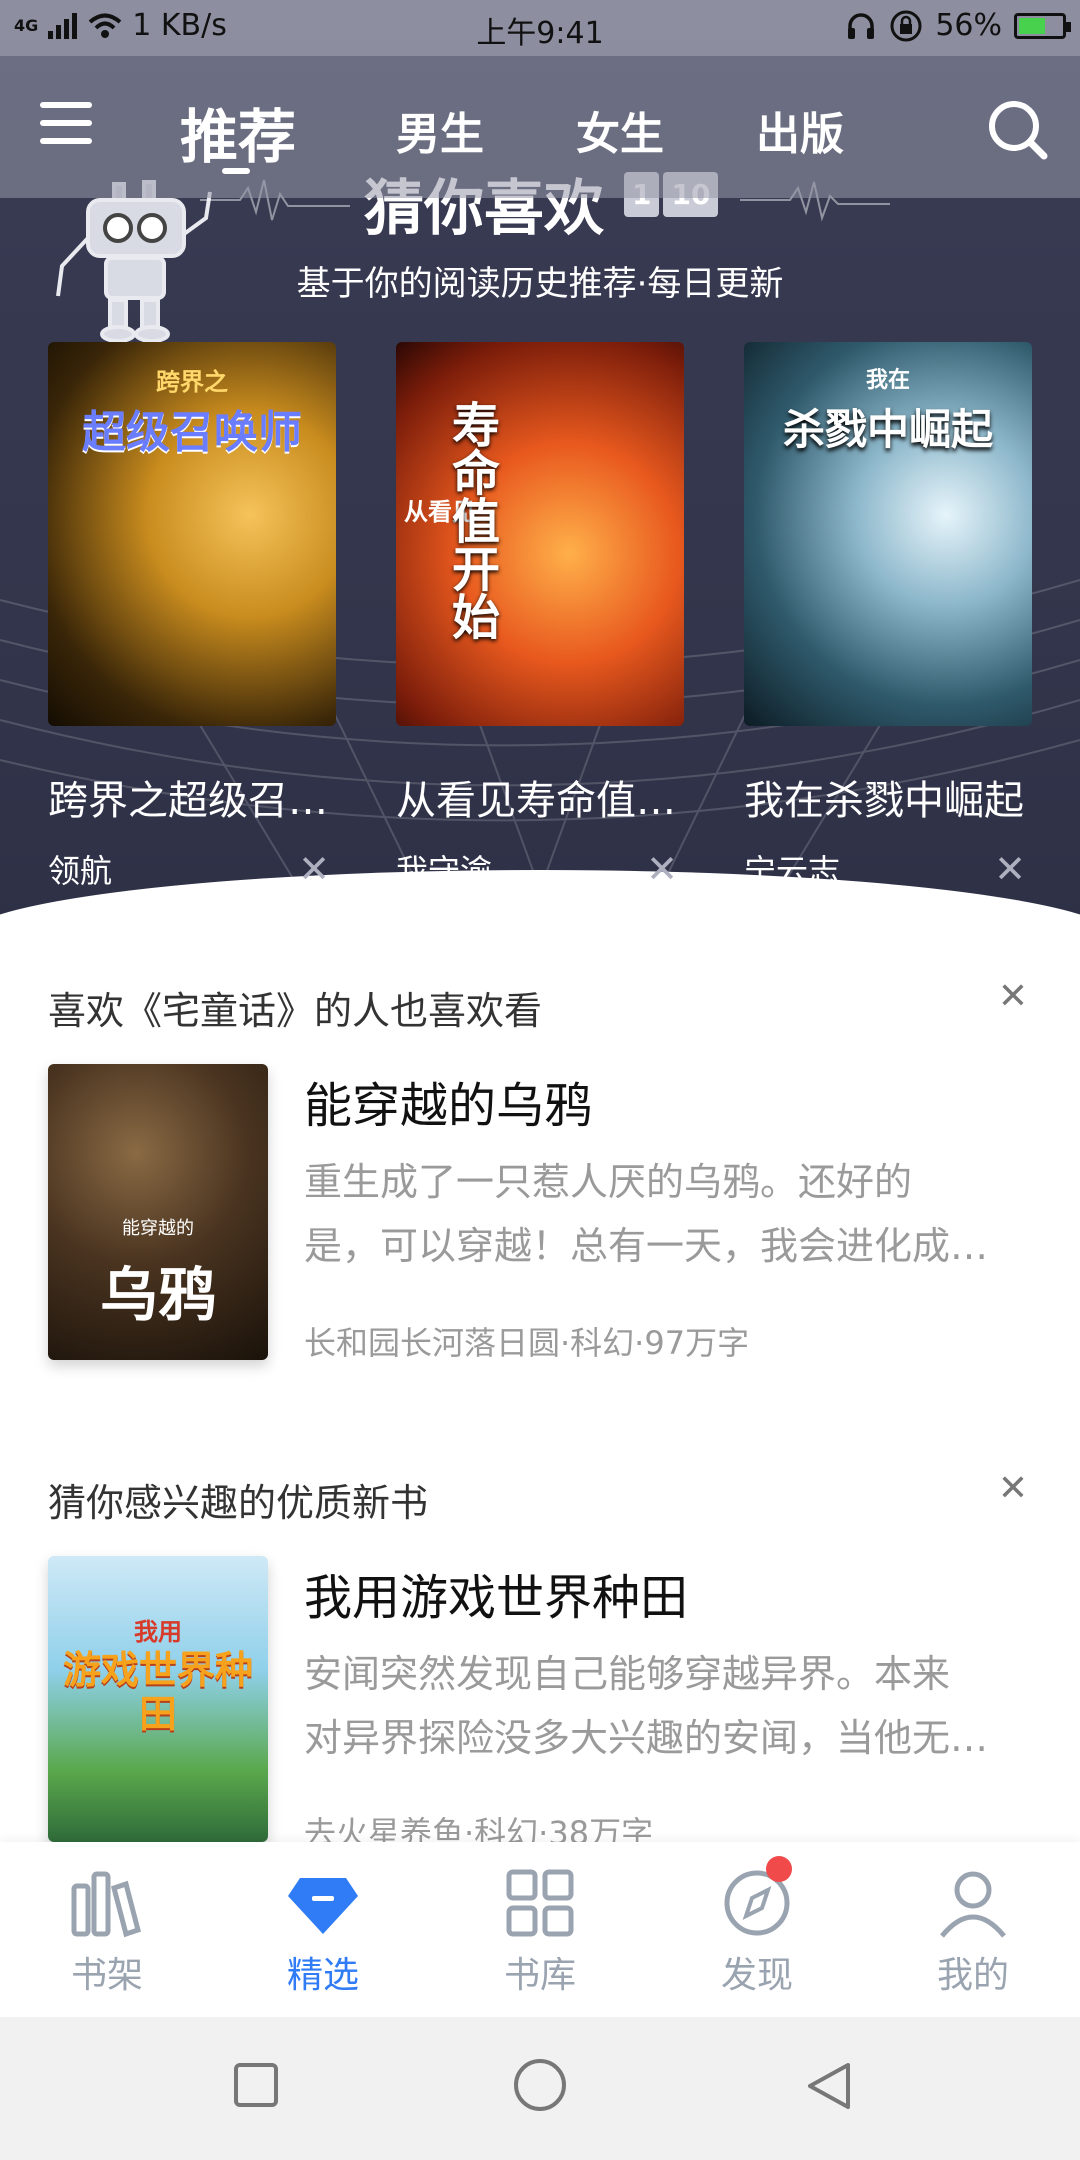 This screenshot has height=2160, width=1080. What do you see at coordinates (539, 1975) in the screenshot?
I see `nav-label: 书库` at bounding box center [539, 1975].